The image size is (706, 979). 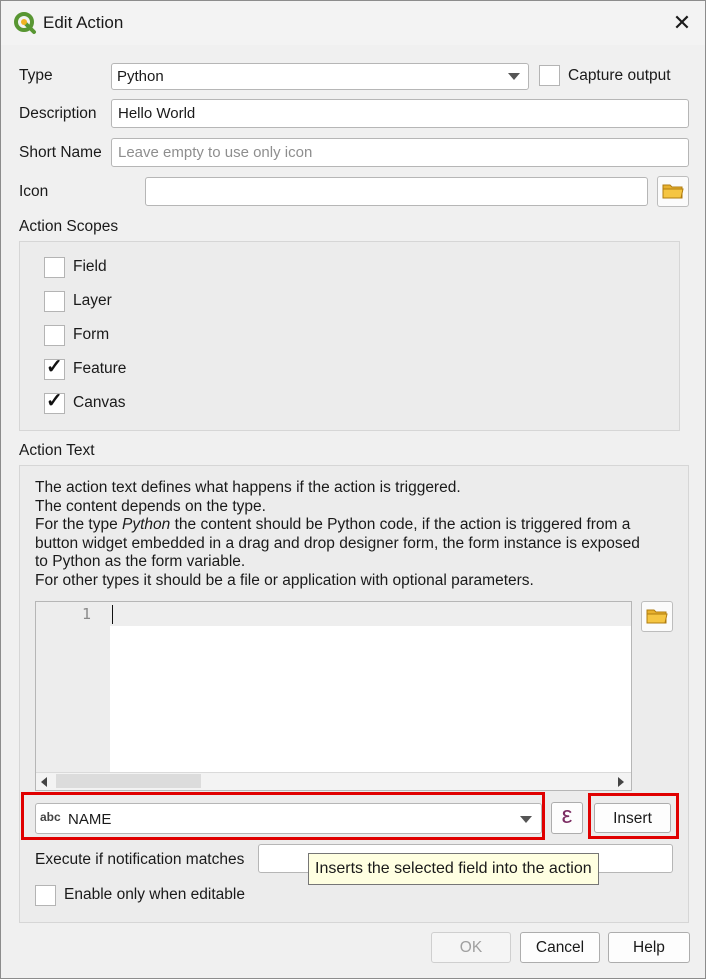 I want to click on title-bar: Edit Action ✕, so click(x=353, y=23).